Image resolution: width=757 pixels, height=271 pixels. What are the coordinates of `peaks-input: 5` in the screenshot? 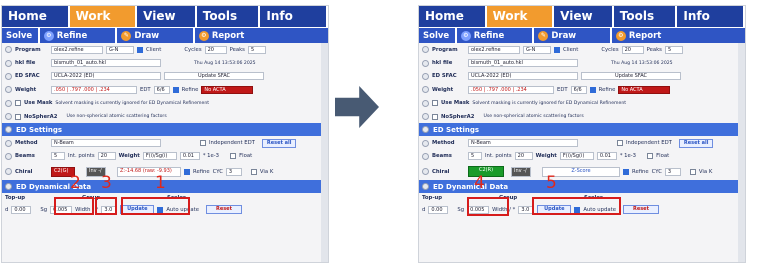 It's located at (256, 49).